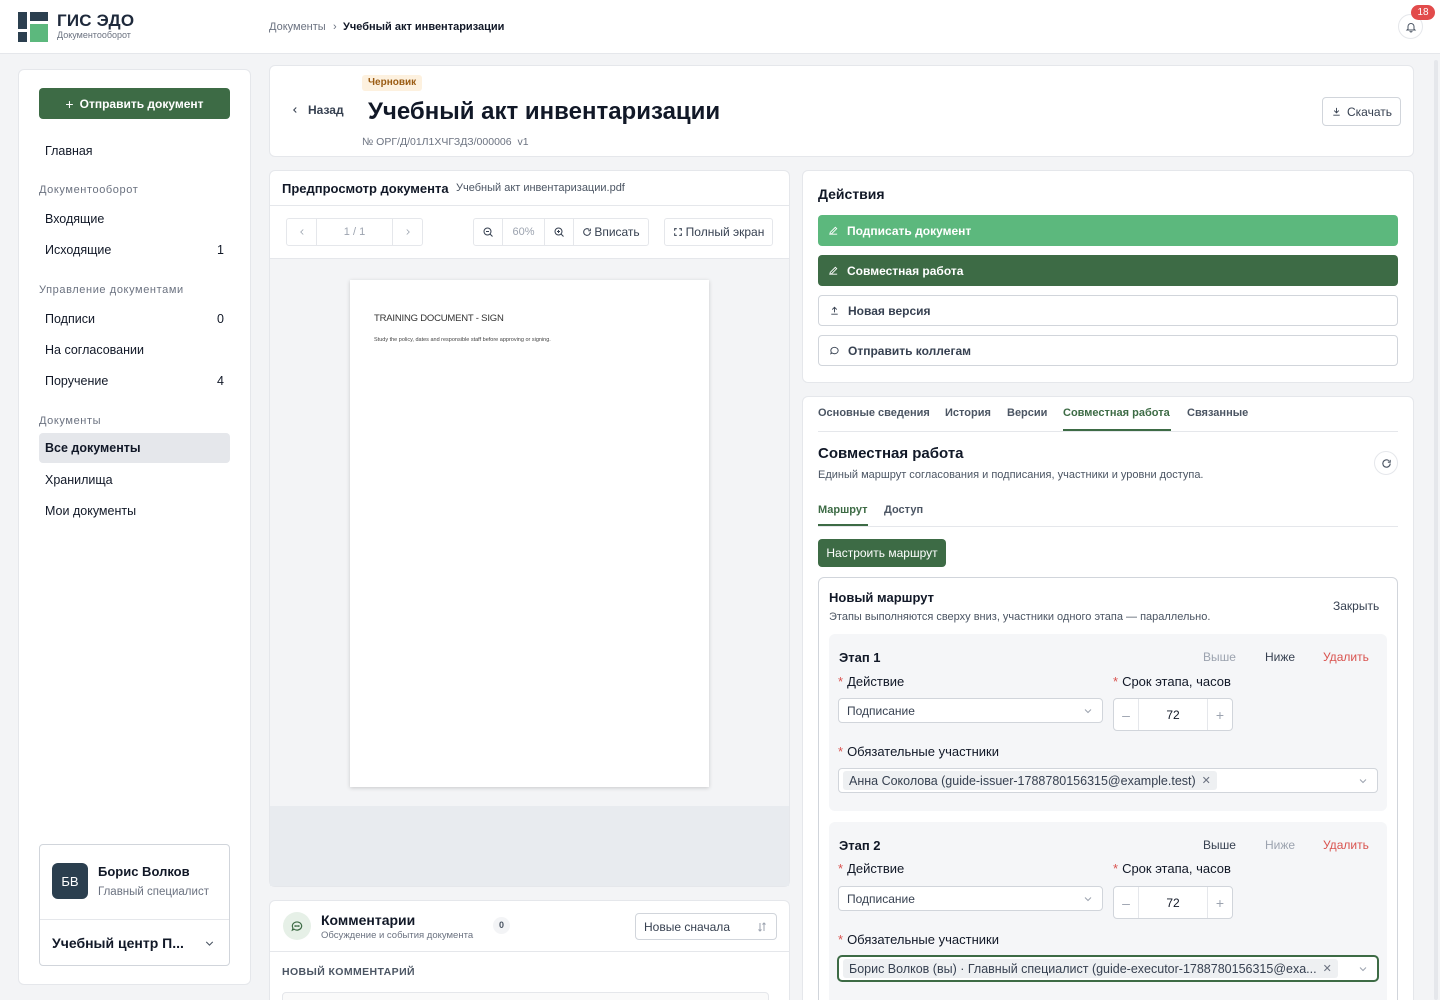 This screenshot has height=1000, width=1440. I want to click on notifications-badge: 18, so click(1423, 12).